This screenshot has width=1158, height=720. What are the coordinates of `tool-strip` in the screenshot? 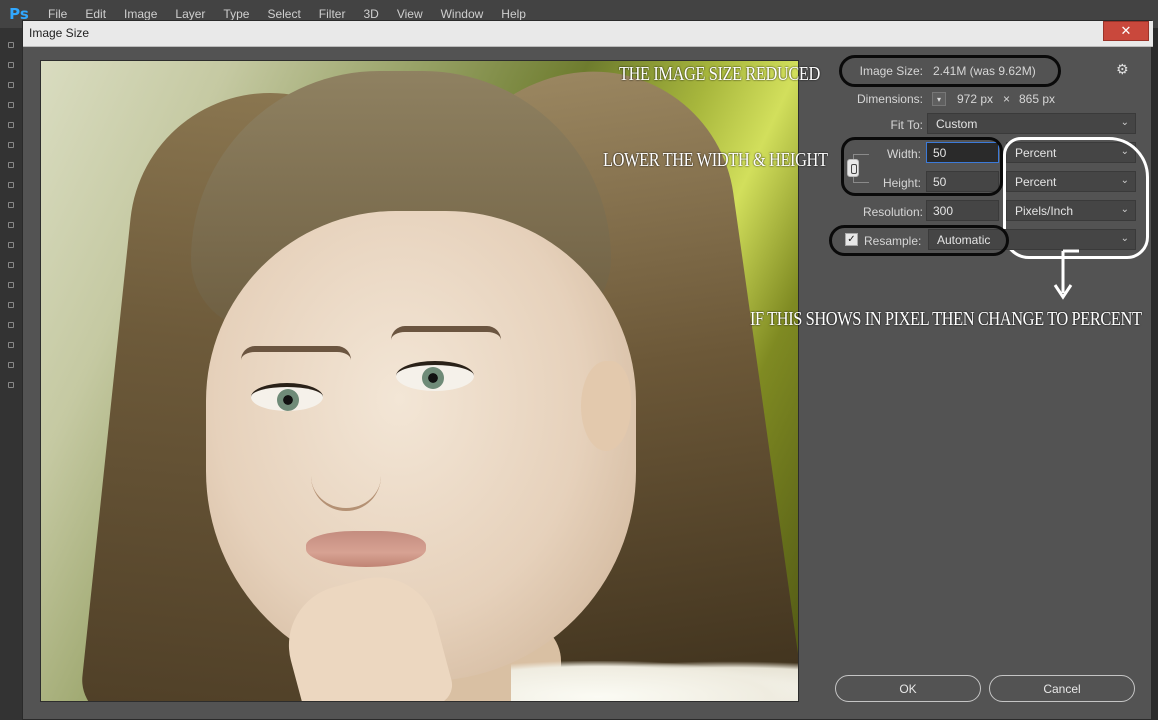 It's located at (11, 374).